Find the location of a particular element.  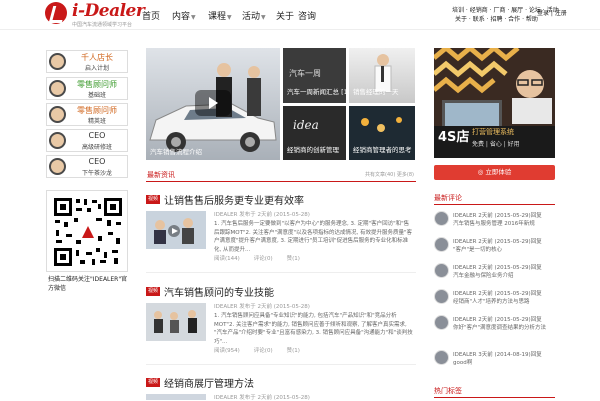

sidebar-item-sub: 高级研修班 is located at coordinates (96, 147).